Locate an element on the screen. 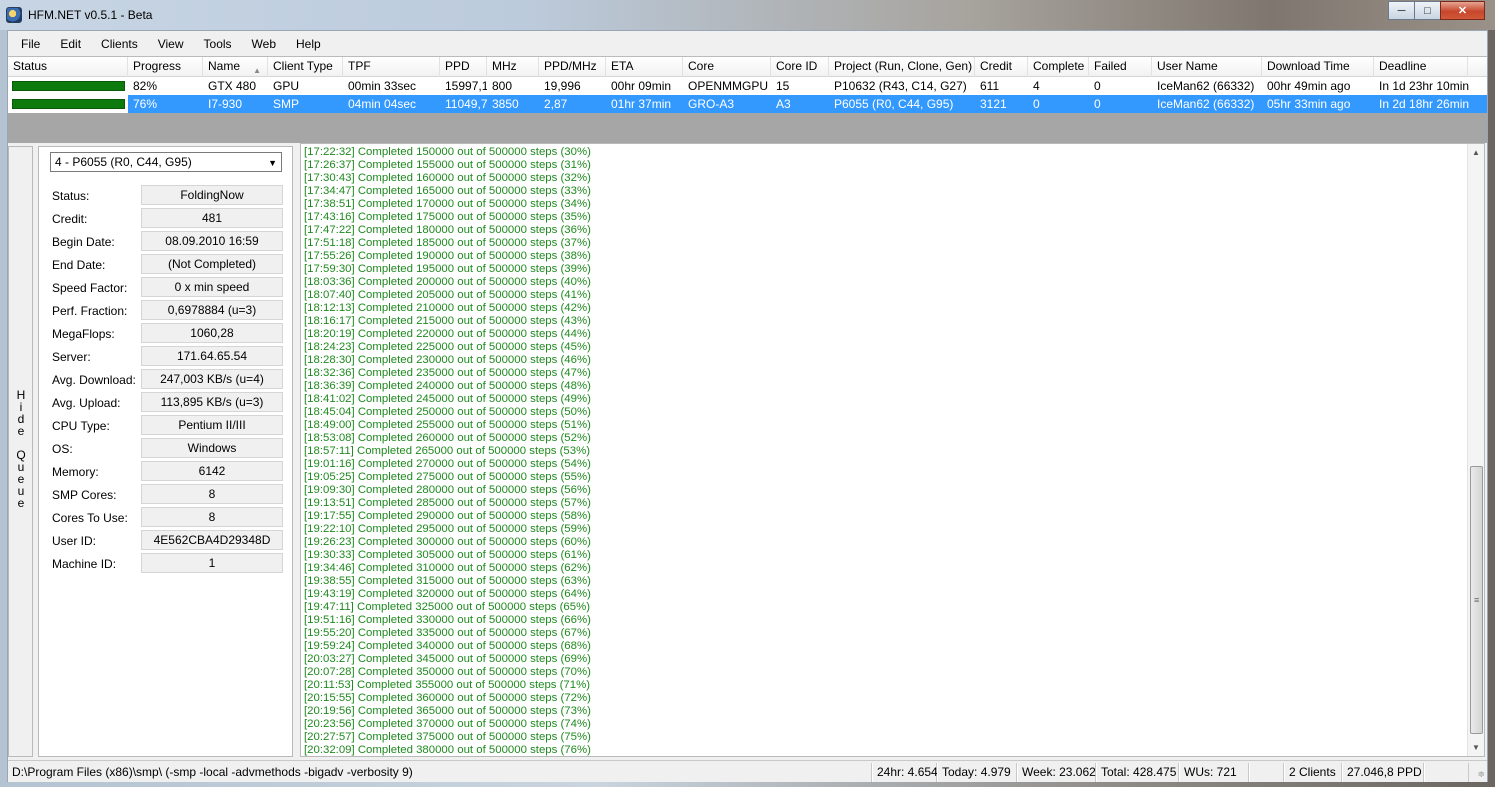 Image resolution: width=1495 pixels, height=787 pixels. queue-field: End Date: (Not Completed) is located at coordinates (168, 265).